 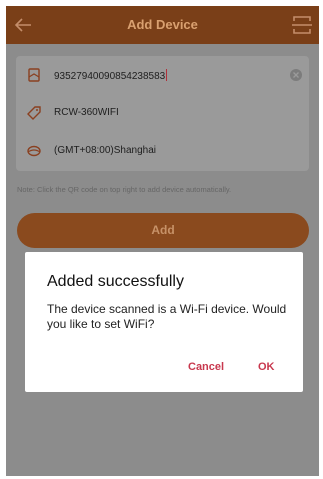 I want to click on cancel-button: Cancel, so click(x=206, y=367).